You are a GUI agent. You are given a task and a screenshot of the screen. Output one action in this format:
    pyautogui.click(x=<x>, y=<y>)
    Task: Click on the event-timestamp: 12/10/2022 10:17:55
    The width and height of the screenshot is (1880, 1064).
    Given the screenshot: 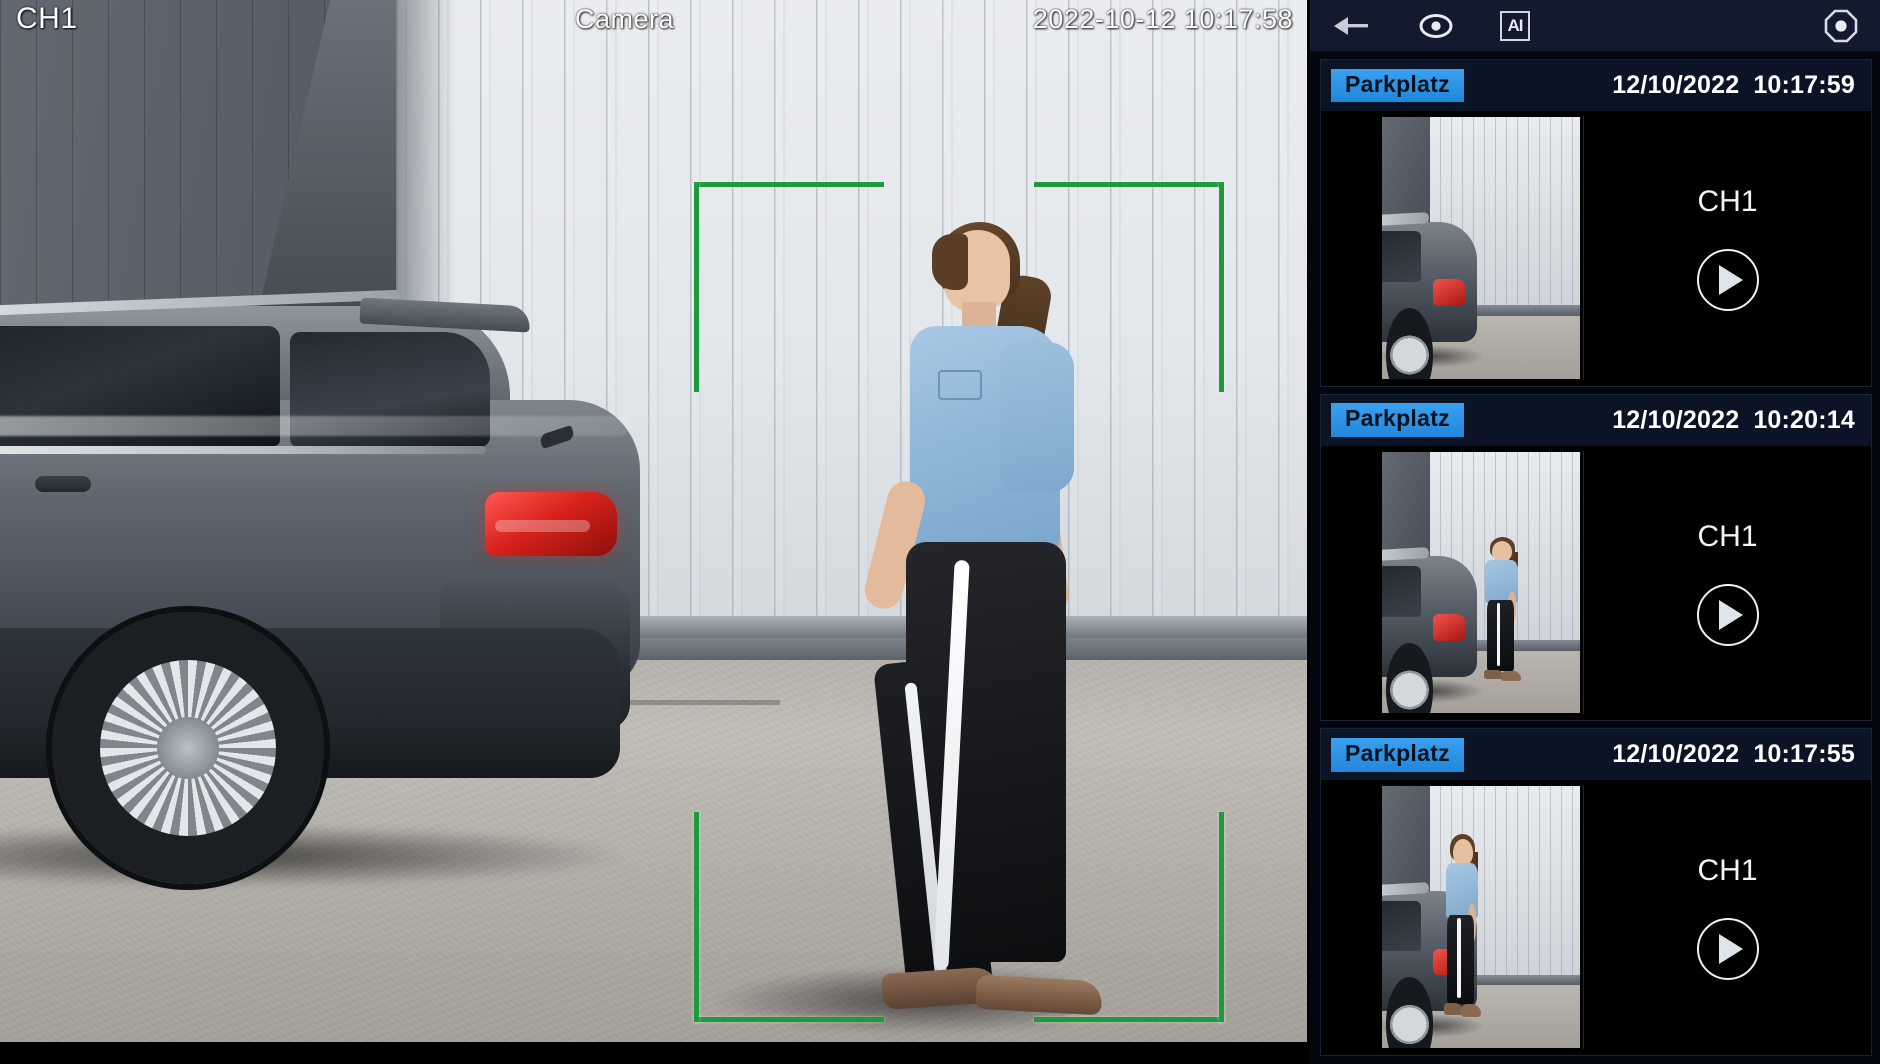 What is the action you would take?
    pyautogui.click(x=1733, y=754)
    